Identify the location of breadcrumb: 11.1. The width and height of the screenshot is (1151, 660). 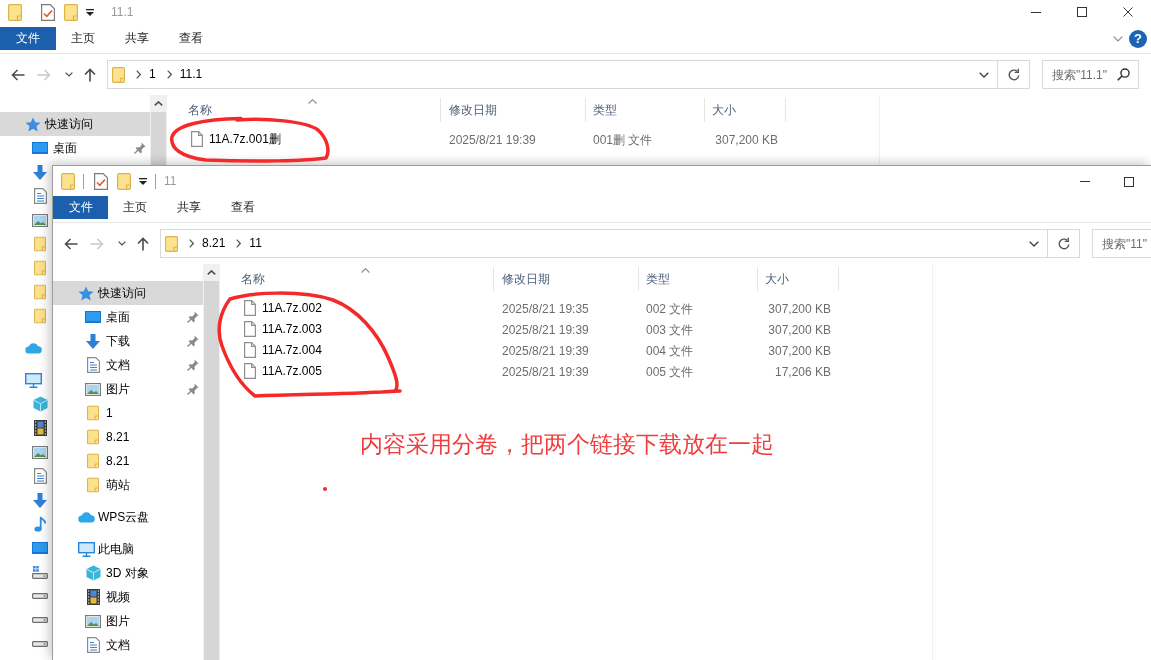
(187, 74).